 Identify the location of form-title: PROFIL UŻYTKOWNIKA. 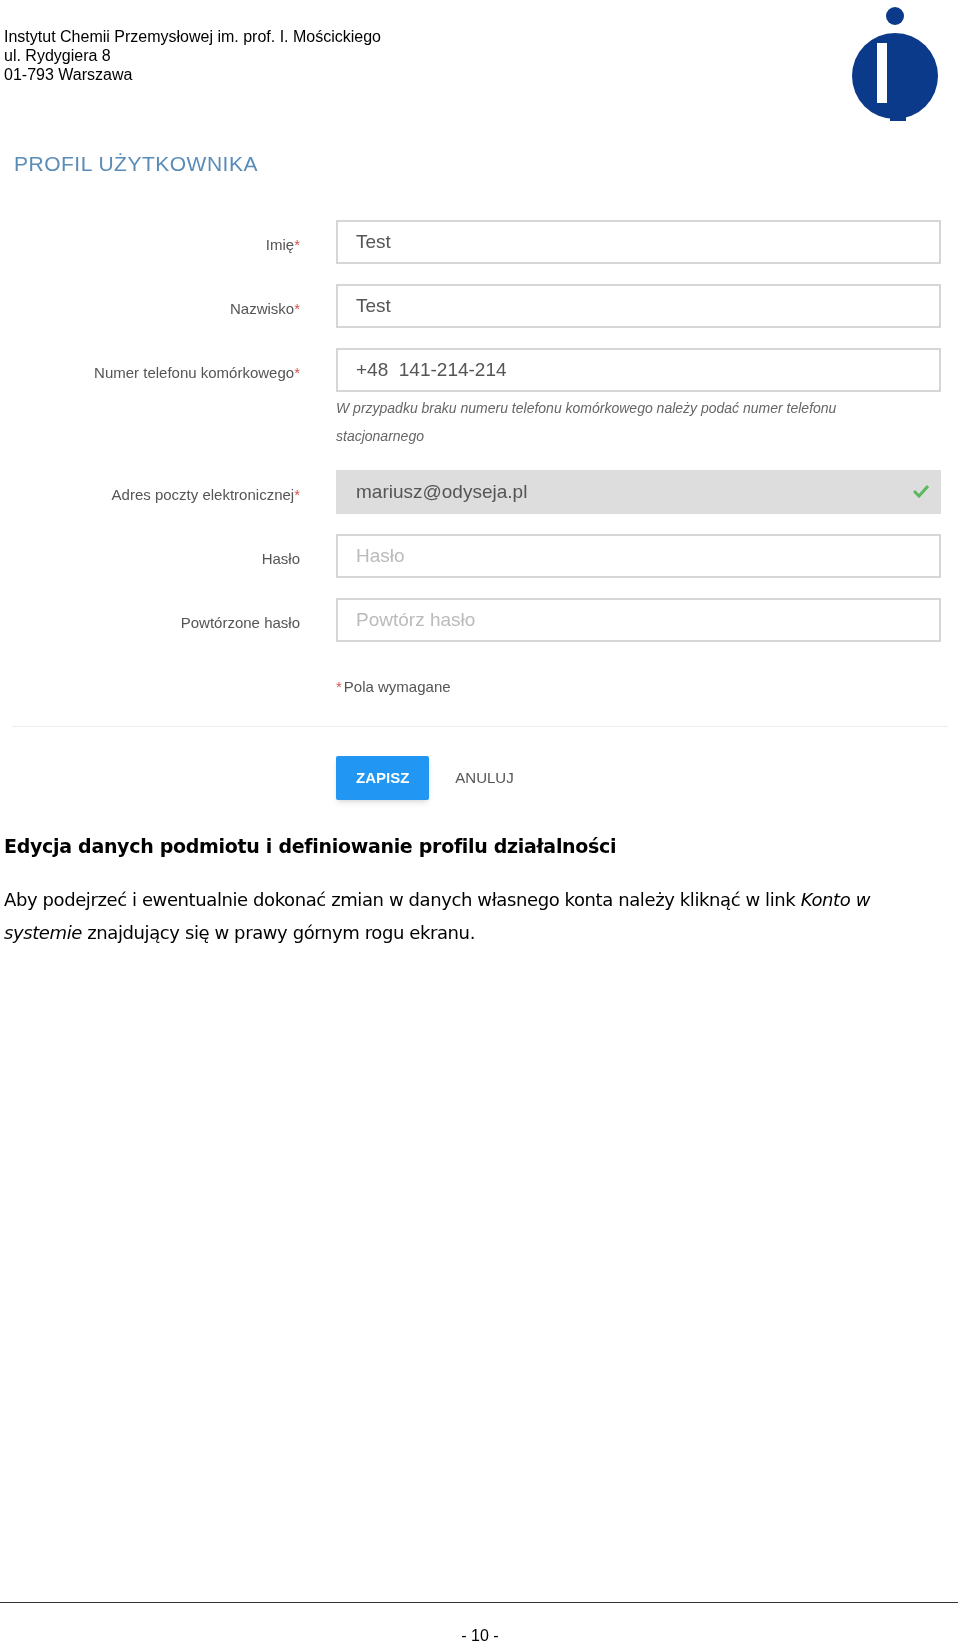
(136, 164).